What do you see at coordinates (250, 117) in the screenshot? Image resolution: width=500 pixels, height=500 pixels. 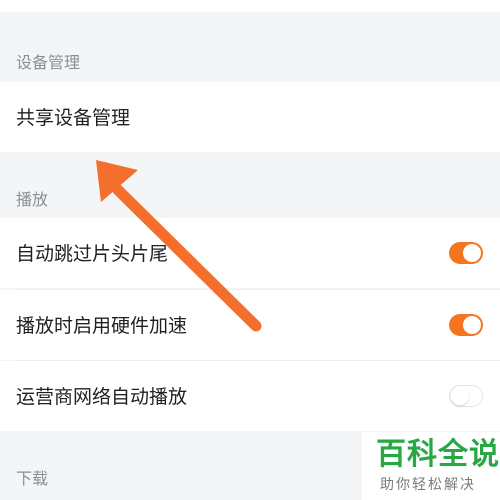 I see `row-shared-device-management: 共享设备管理` at bounding box center [250, 117].